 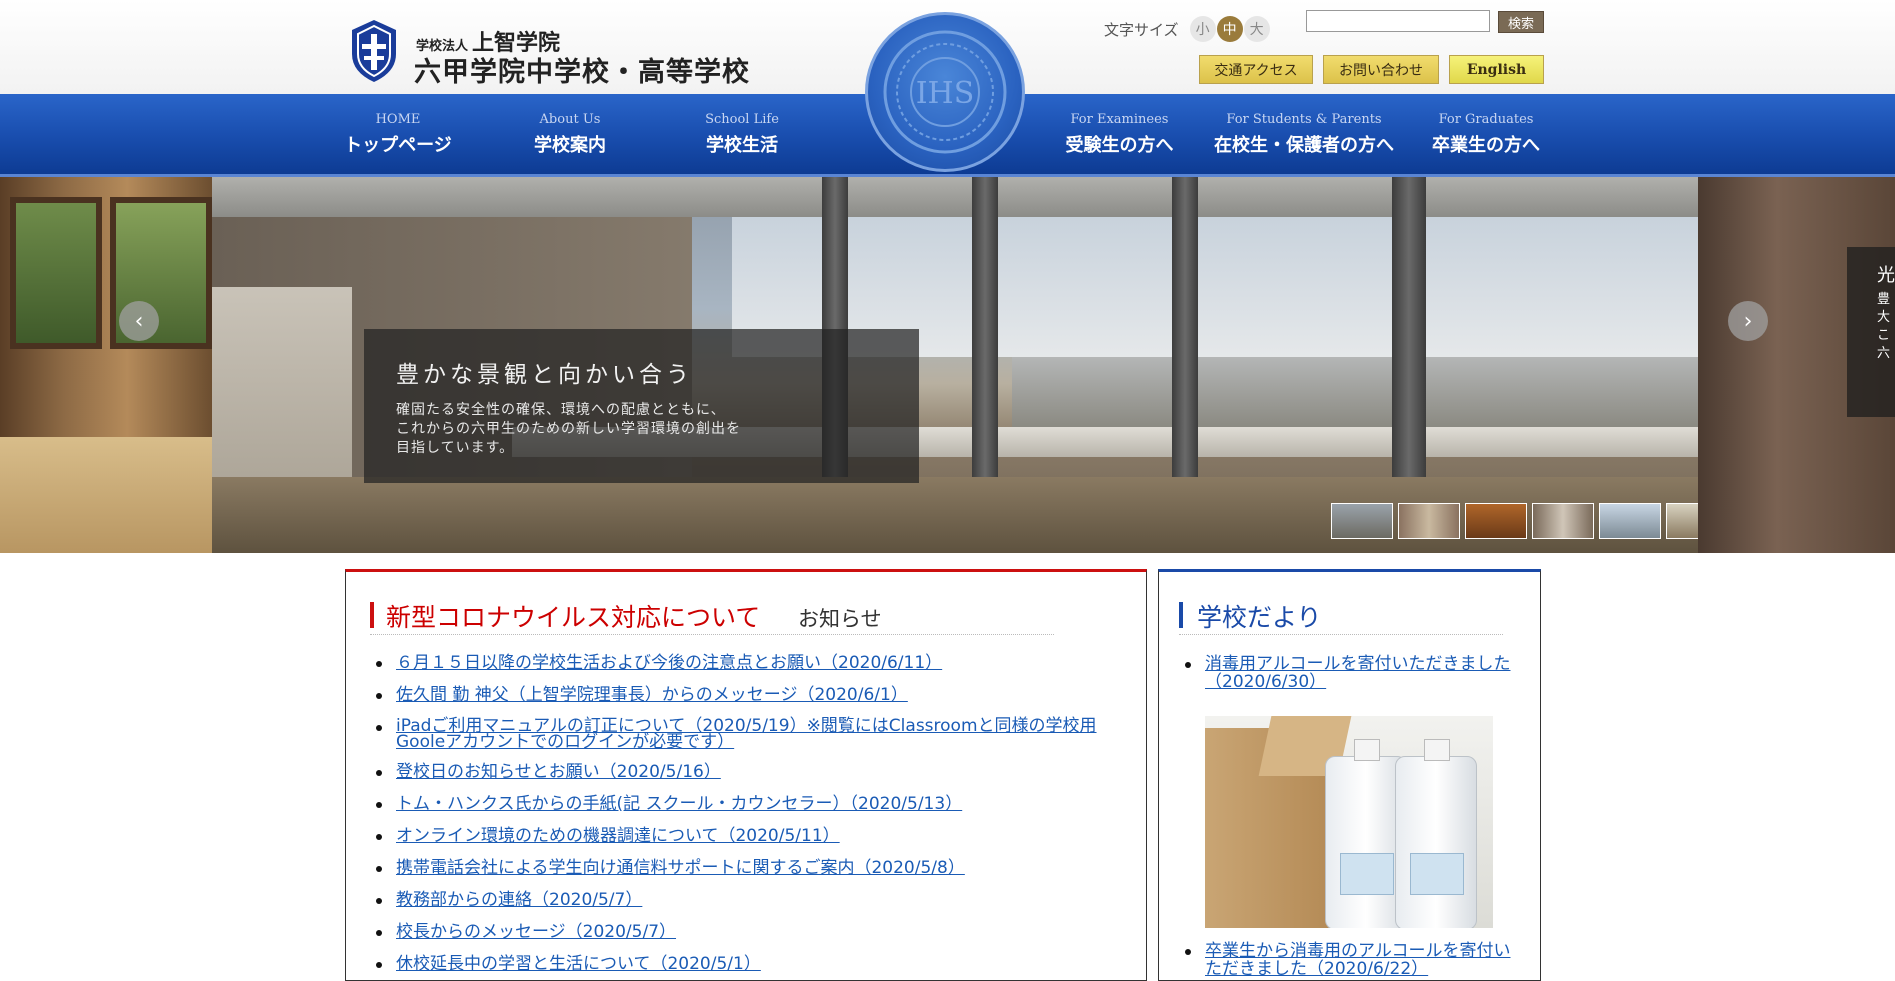 What do you see at coordinates (1304, 145) in the screenshot?
I see `nav-item-ja: 在校生・保護者の方へ` at bounding box center [1304, 145].